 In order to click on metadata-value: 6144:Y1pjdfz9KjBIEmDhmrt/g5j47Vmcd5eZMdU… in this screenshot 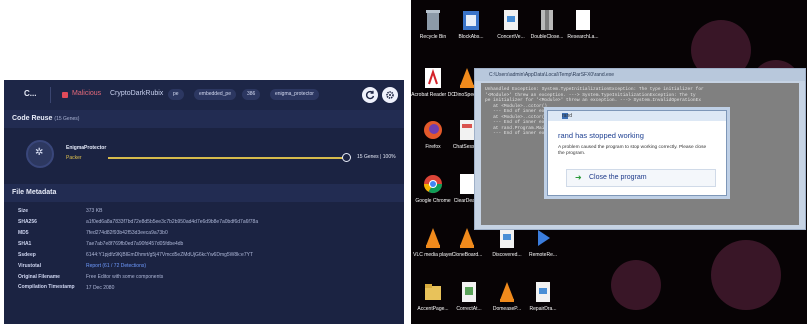, I will do `click(169, 255)`.